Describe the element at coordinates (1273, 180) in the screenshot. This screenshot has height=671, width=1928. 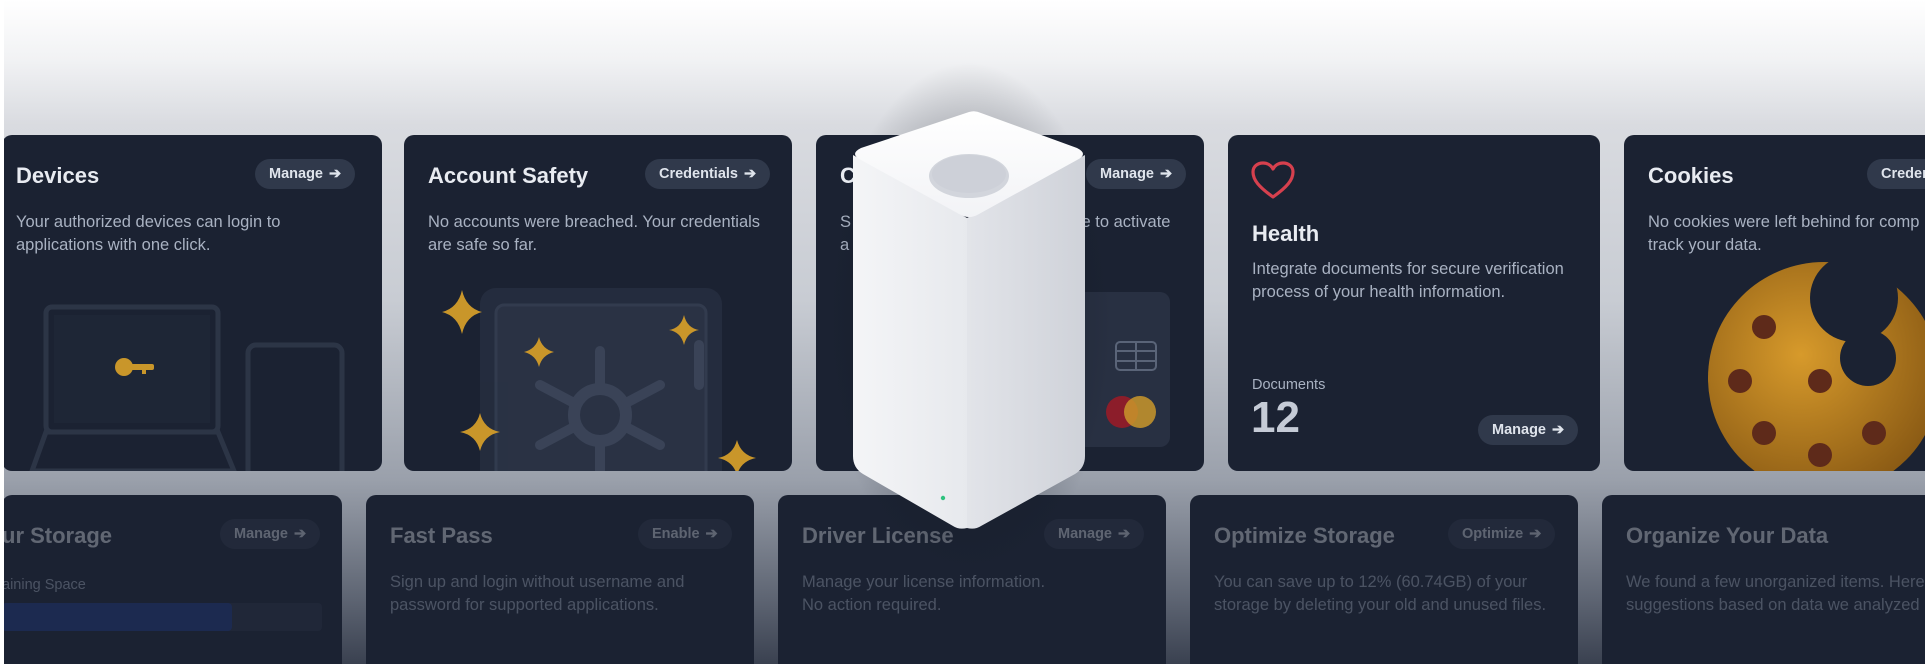
I see `heart-icon` at that location.